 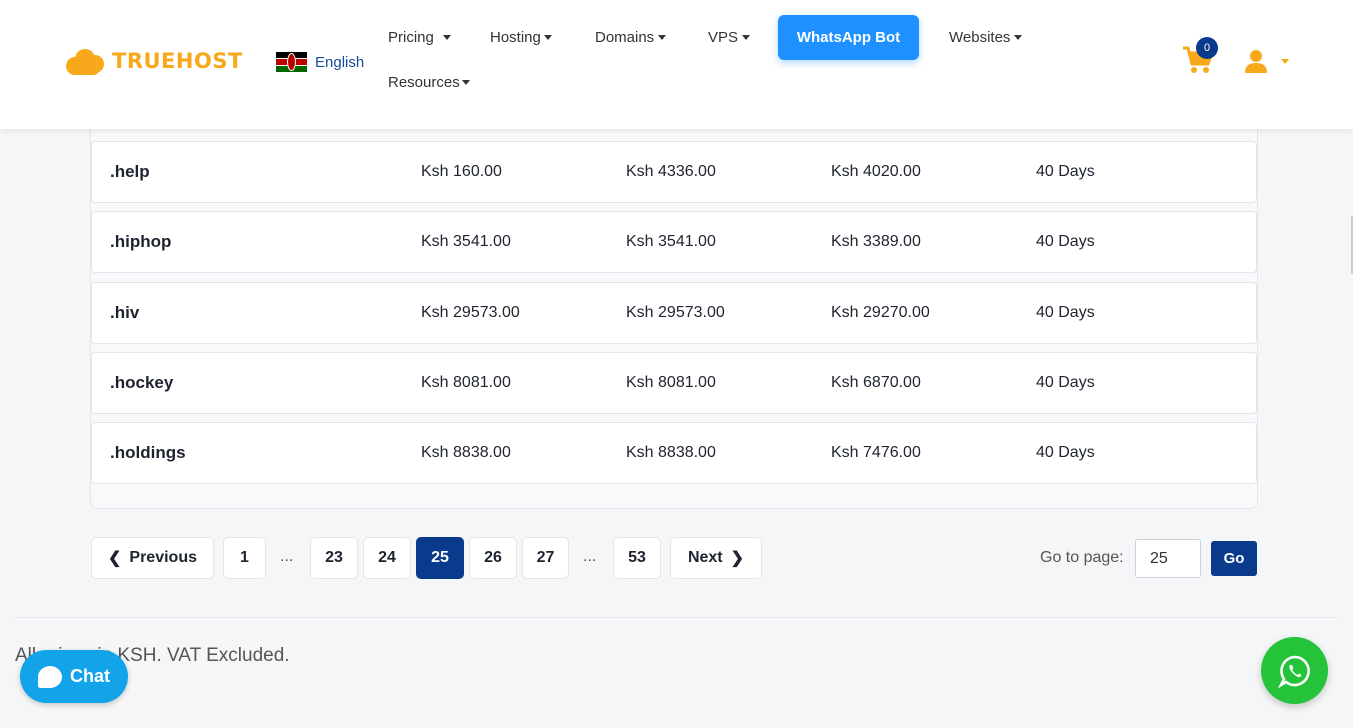 I want to click on price-cell: Ksh 4020.00, so click(x=876, y=171).